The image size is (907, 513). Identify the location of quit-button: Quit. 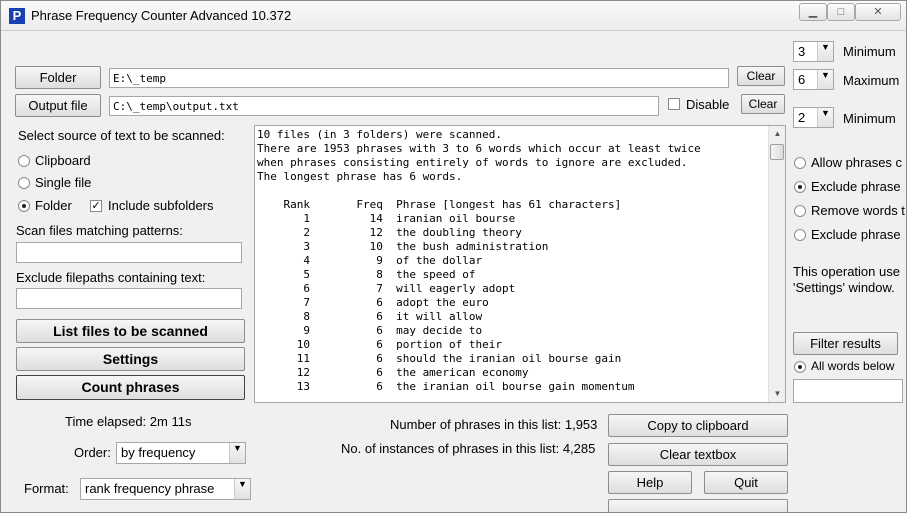
(746, 482).